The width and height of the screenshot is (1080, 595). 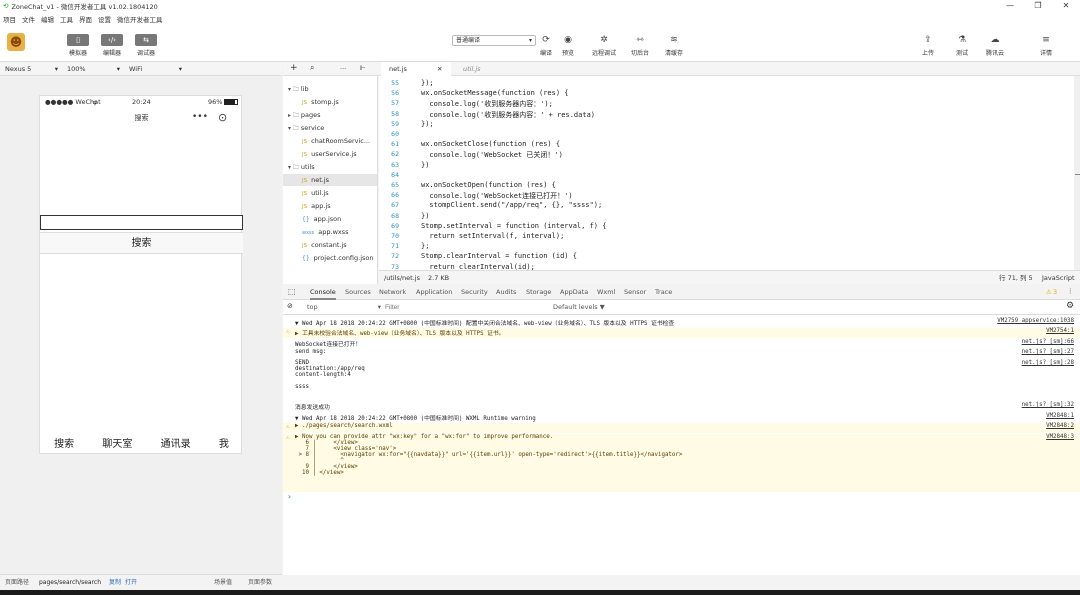 What do you see at coordinates (323, 292) in the screenshot?
I see `tab-console: Console` at bounding box center [323, 292].